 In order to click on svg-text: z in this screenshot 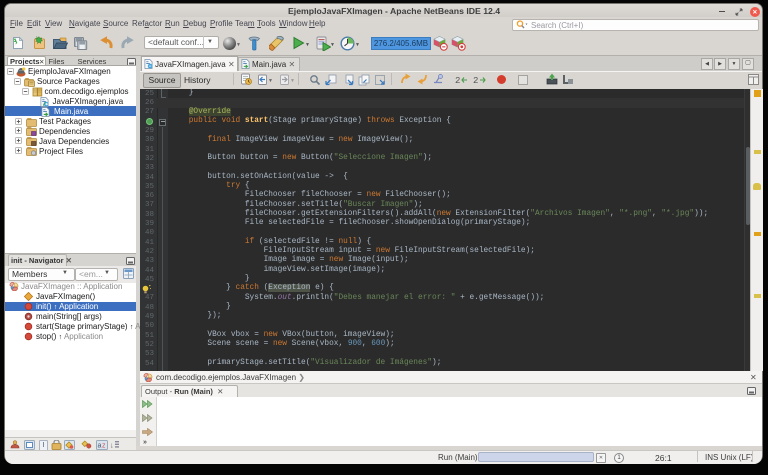, I will do `click(104, 445)`.